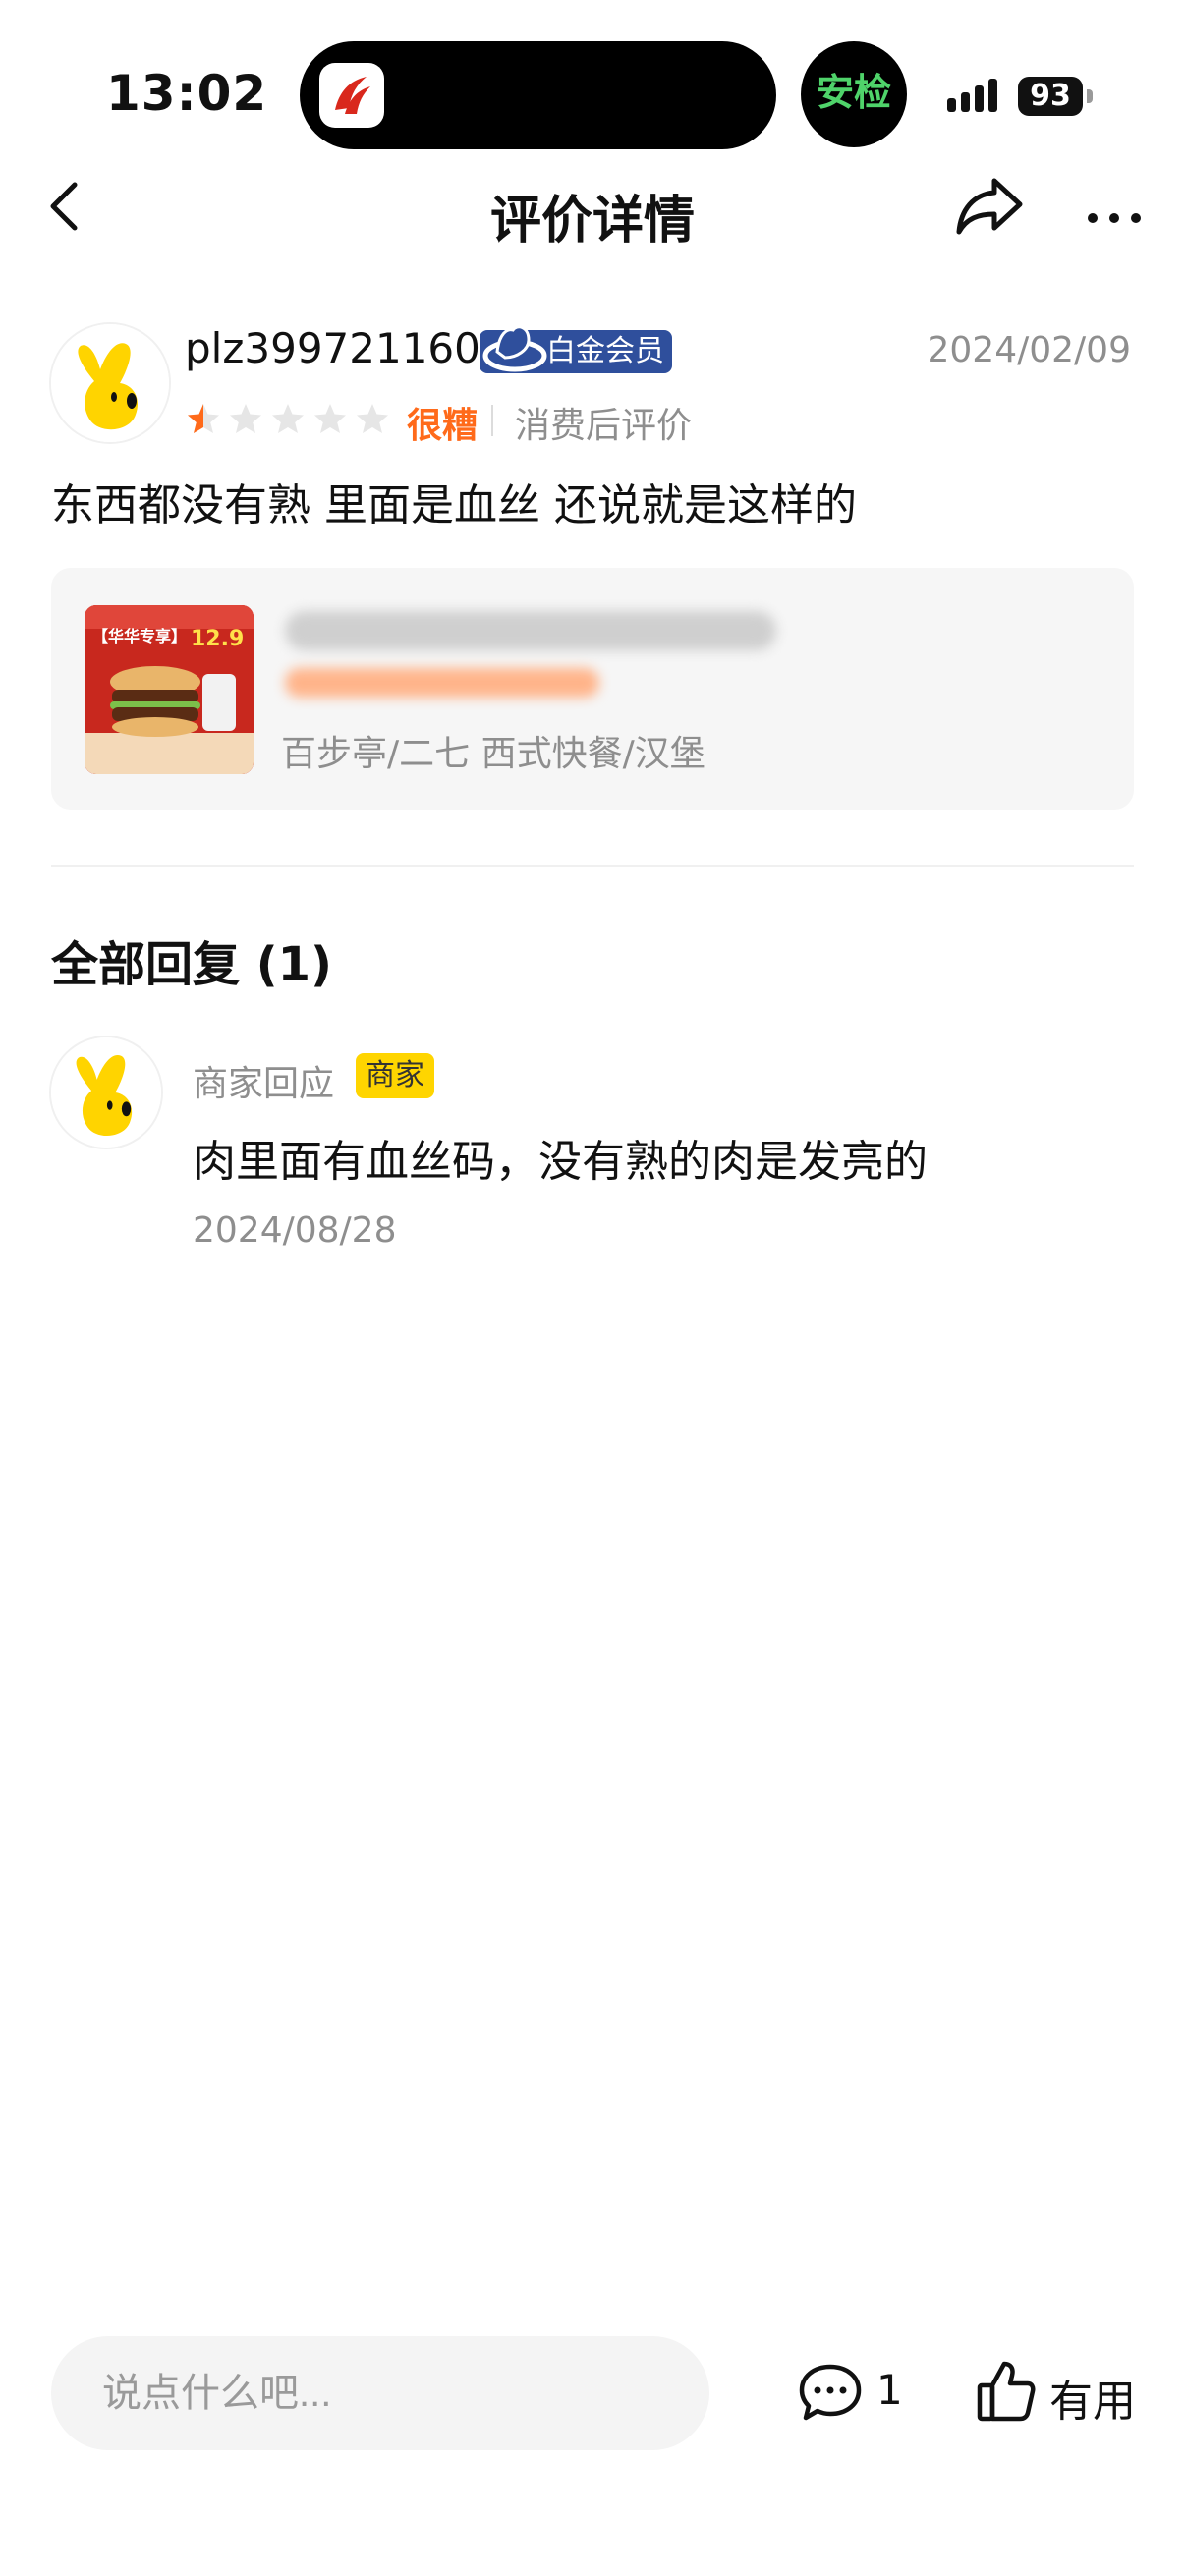  I want to click on thumbs-up-icon, so click(1007, 2391).